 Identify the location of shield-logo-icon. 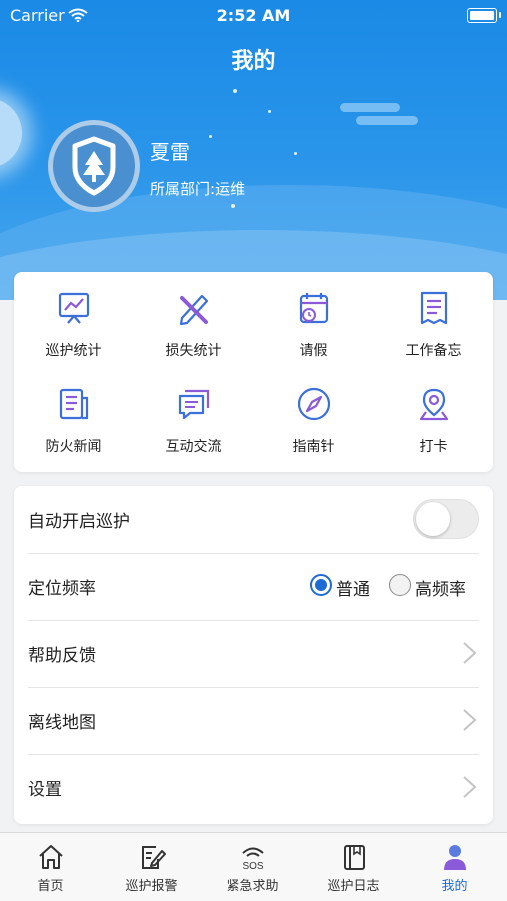
(94, 166).